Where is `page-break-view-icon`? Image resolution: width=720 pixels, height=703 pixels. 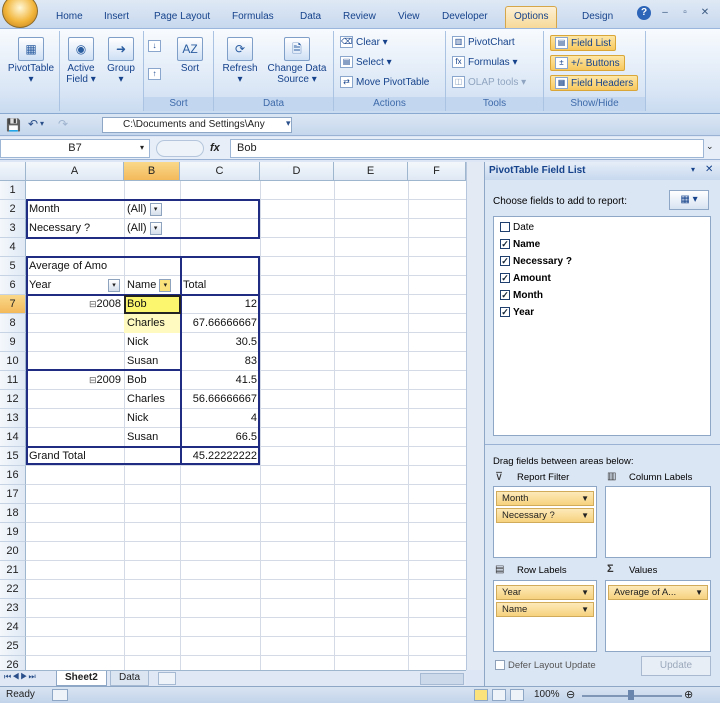 page-break-view-icon is located at coordinates (517, 695).